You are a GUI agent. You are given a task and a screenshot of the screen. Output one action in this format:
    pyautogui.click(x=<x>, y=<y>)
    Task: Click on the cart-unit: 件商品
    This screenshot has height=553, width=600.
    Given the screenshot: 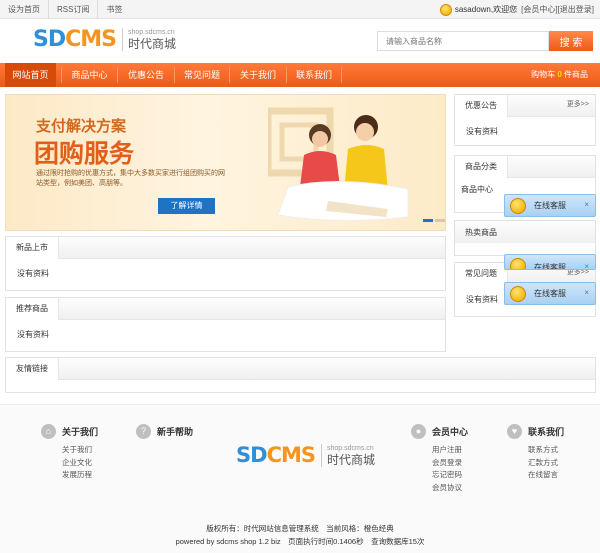 What is the action you would take?
    pyautogui.click(x=576, y=74)
    